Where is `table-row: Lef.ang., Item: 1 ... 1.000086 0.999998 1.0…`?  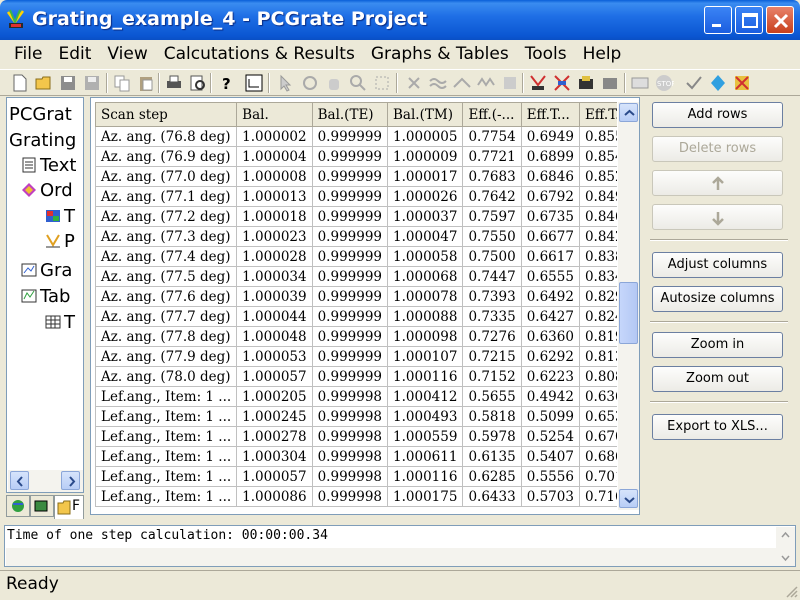
table-row: Lef.ang., Item: 1 ... 1.000086 0.999998 1.0… is located at coordinates (356, 496).